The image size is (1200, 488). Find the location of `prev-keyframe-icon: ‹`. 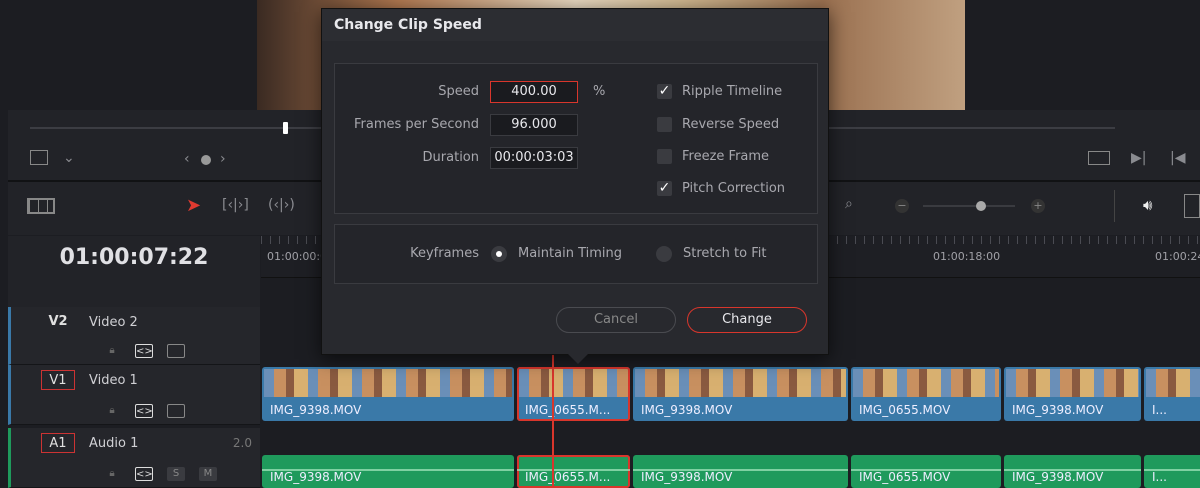

prev-keyframe-icon: ‹ is located at coordinates (187, 159).